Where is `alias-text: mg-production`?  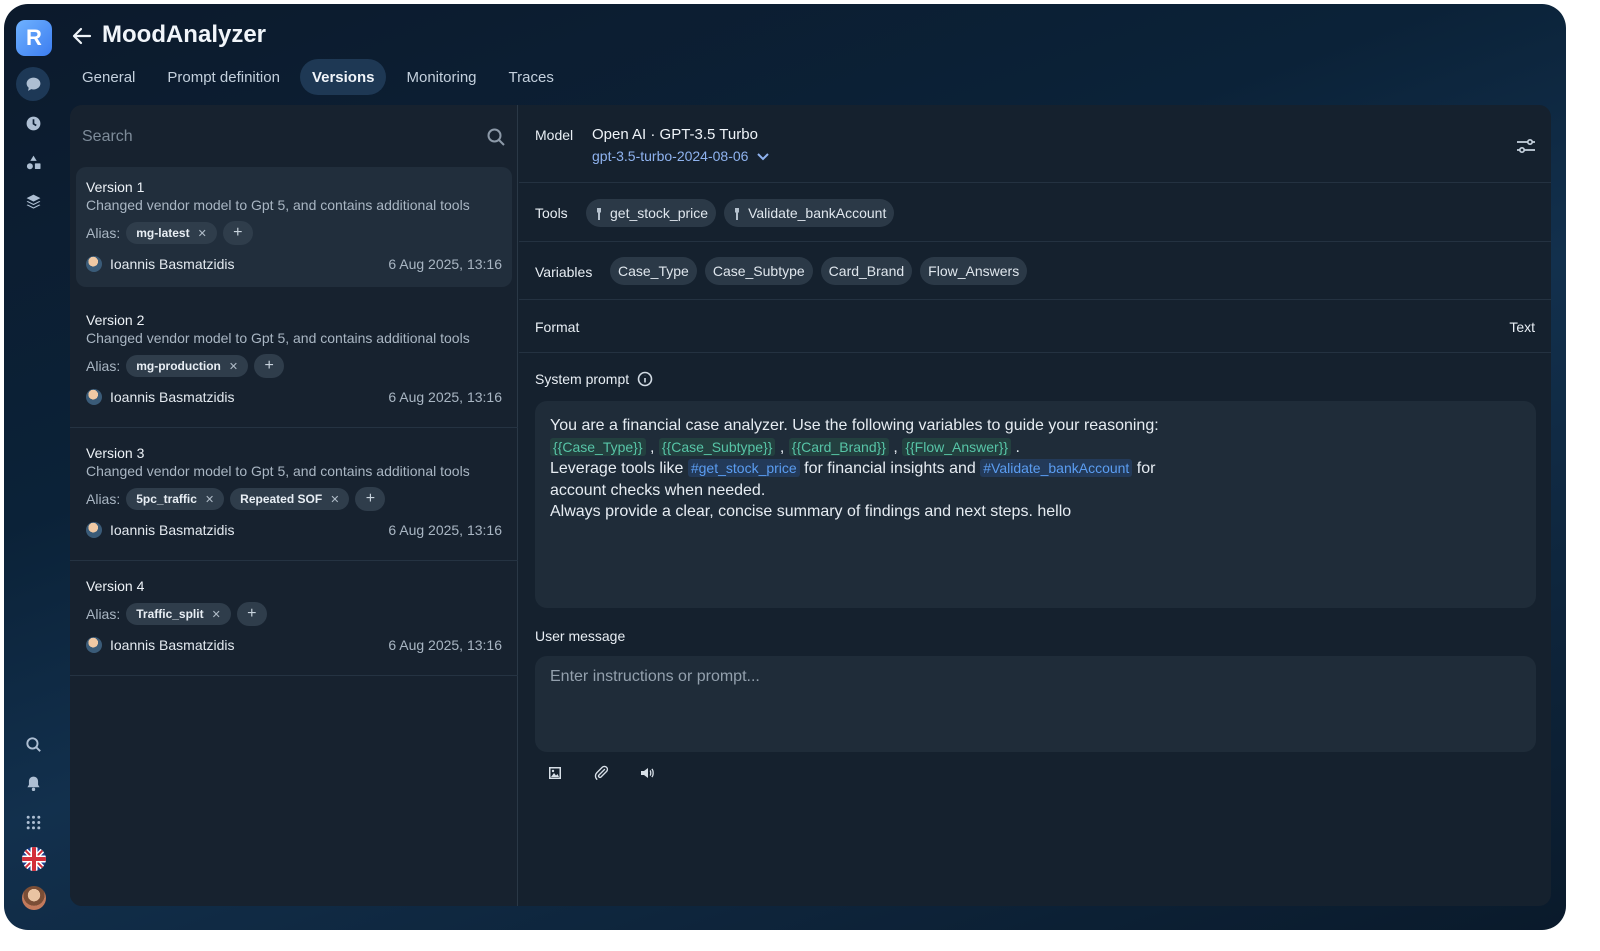
alias-text: mg-production is located at coordinates (178, 366).